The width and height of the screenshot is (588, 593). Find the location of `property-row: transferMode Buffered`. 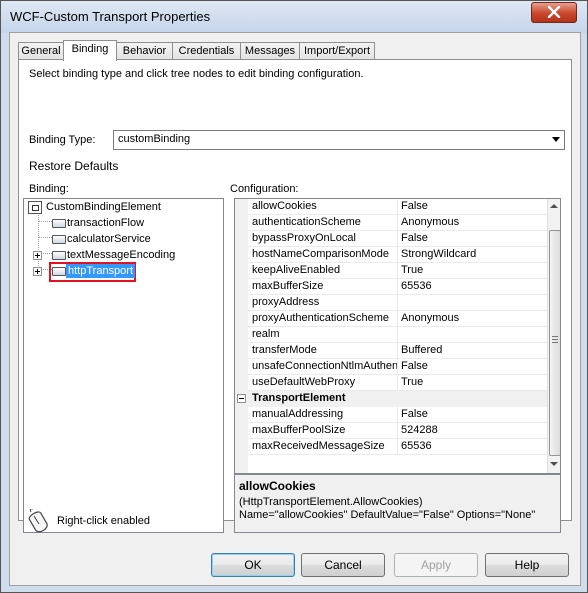

property-row: transferMode Buffered is located at coordinates (397, 351).